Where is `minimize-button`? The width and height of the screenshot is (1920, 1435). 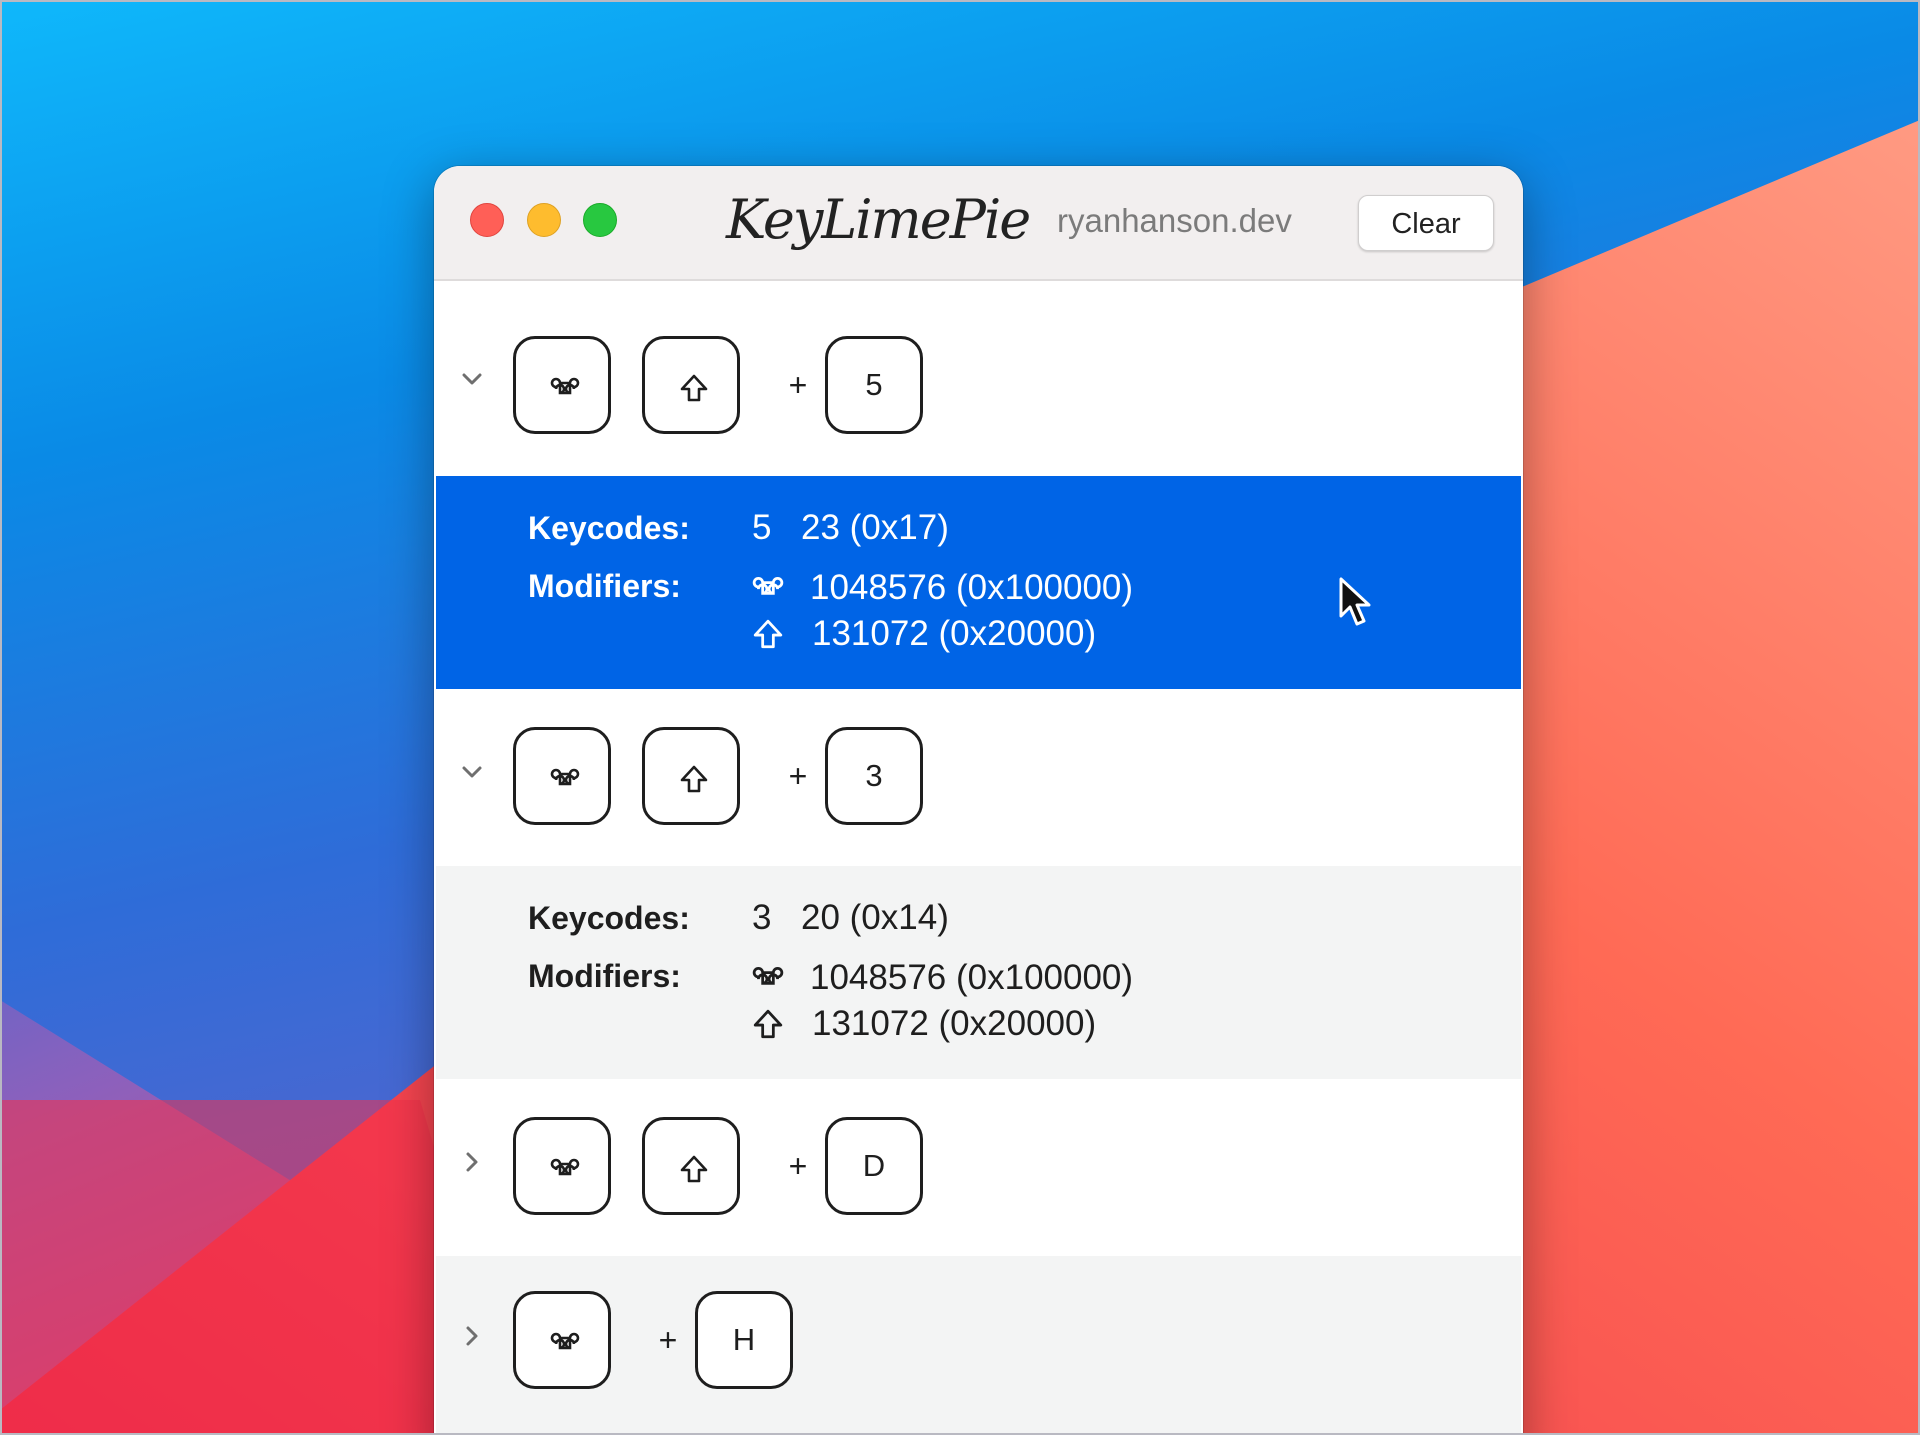
minimize-button is located at coordinates (544, 220).